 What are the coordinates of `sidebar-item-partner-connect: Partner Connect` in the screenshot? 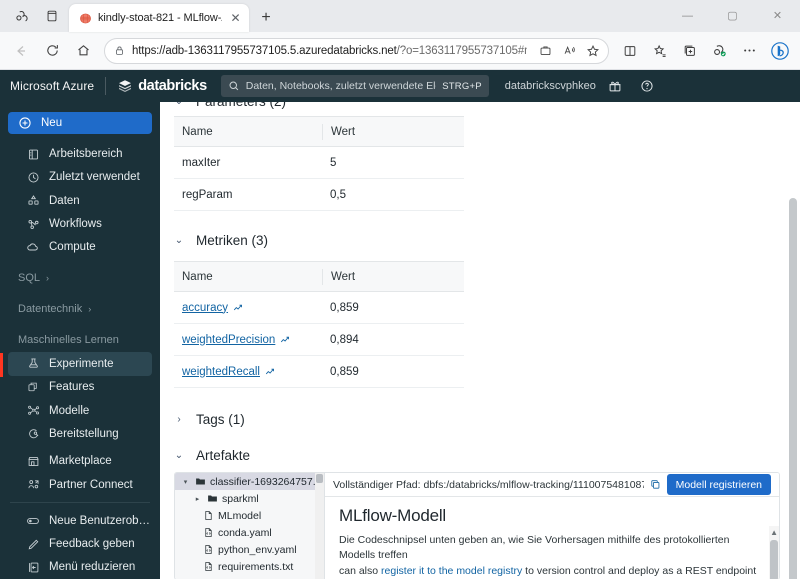 It's located at (80, 484).